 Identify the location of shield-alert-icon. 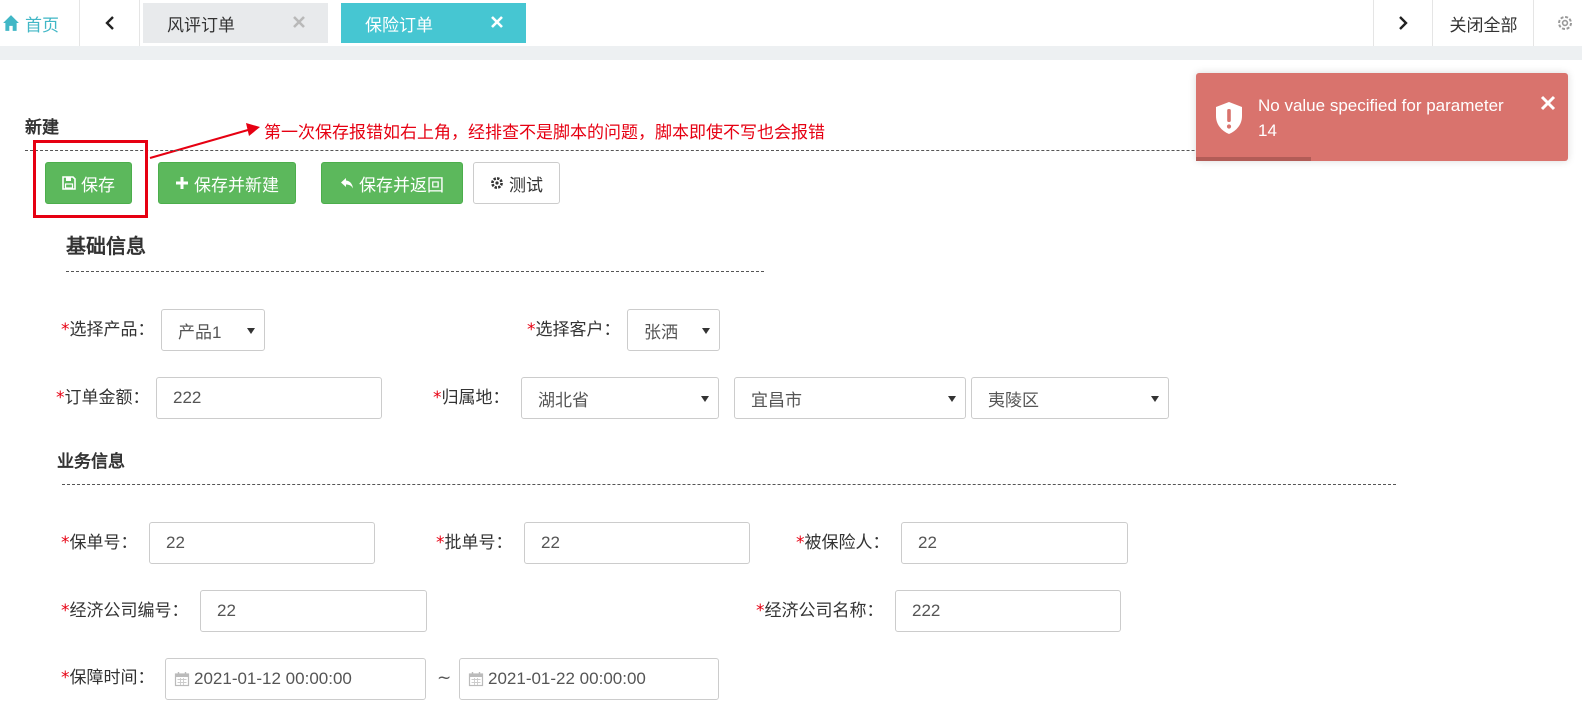
(1229, 118).